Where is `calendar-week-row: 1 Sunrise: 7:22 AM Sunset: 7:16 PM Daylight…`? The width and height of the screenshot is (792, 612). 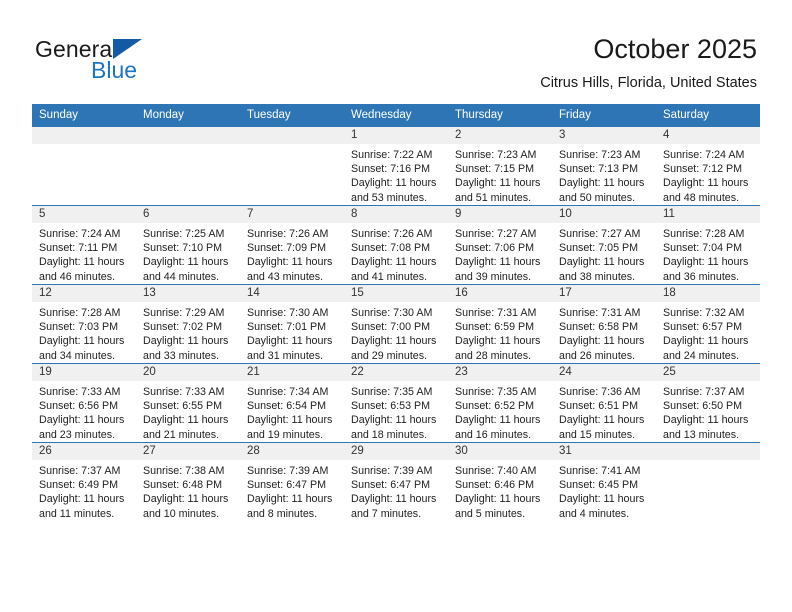
calendar-week-row: 1 Sunrise: 7:22 AM Sunset: 7:16 PM Daylight… is located at coordinates (396, 166).